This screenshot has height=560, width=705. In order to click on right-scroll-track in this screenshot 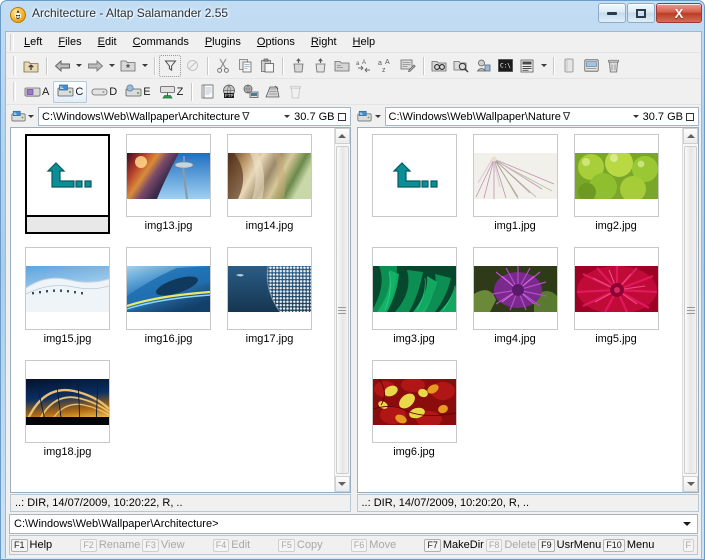, I will do `click(690, 310)`.